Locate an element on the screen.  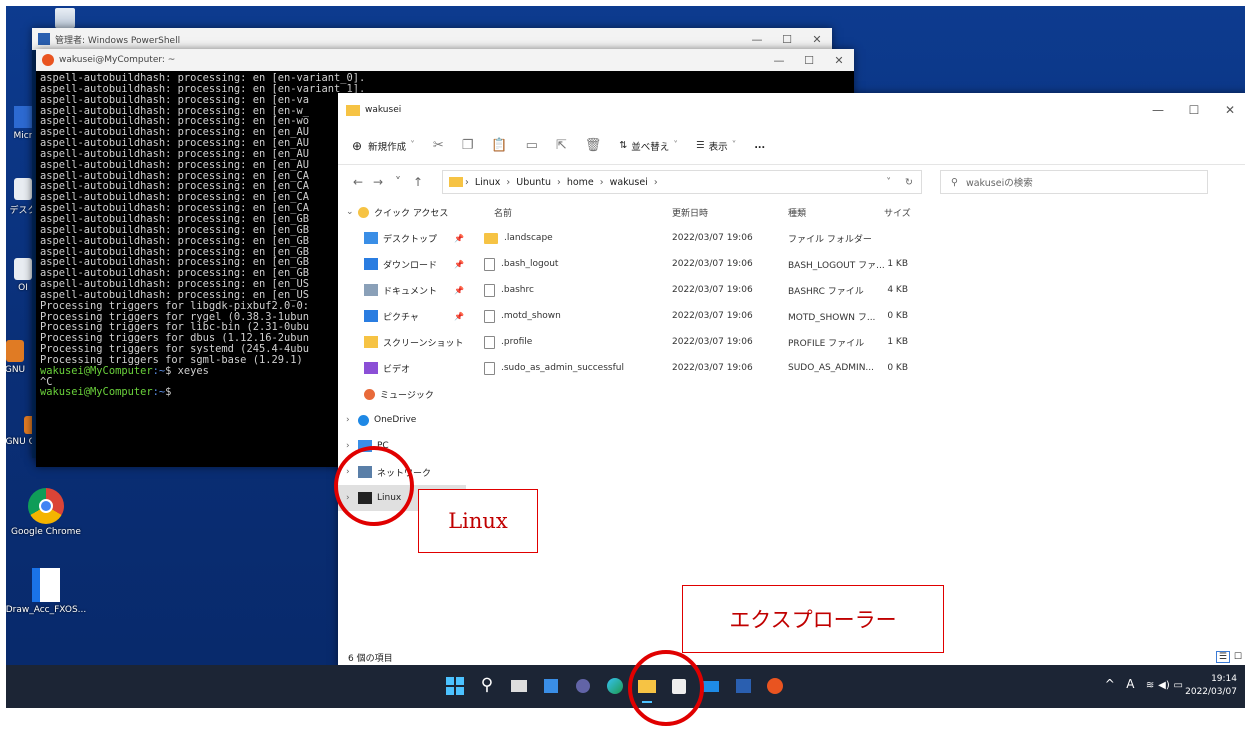
details-view-icon: ☰ is located at coordinates (1222, 657).